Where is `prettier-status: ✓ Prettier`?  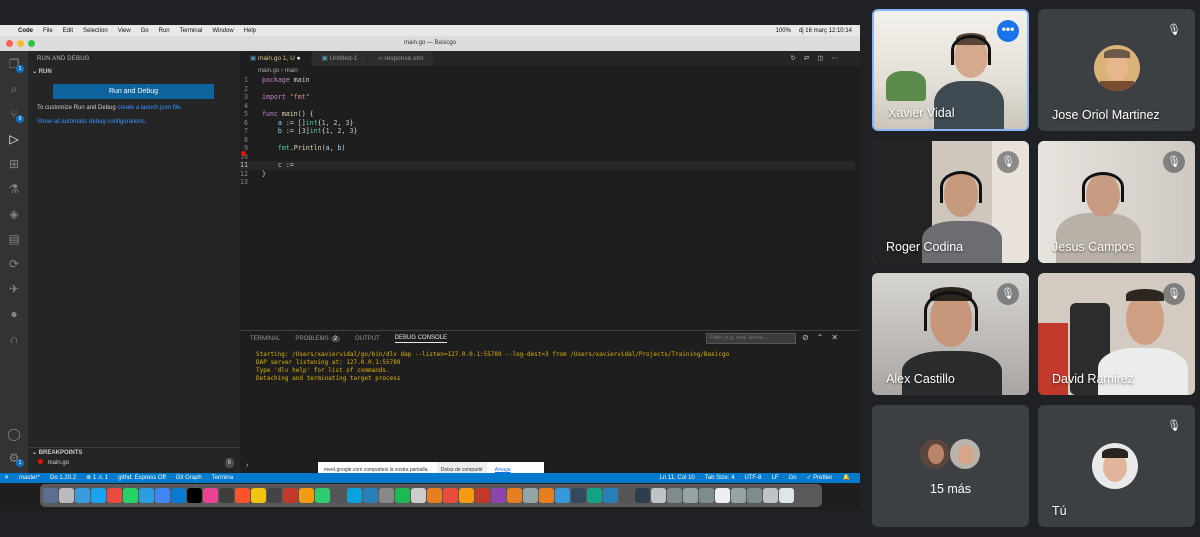 prettier-status: ✓ Prettier is located at coordinates (819, 478).